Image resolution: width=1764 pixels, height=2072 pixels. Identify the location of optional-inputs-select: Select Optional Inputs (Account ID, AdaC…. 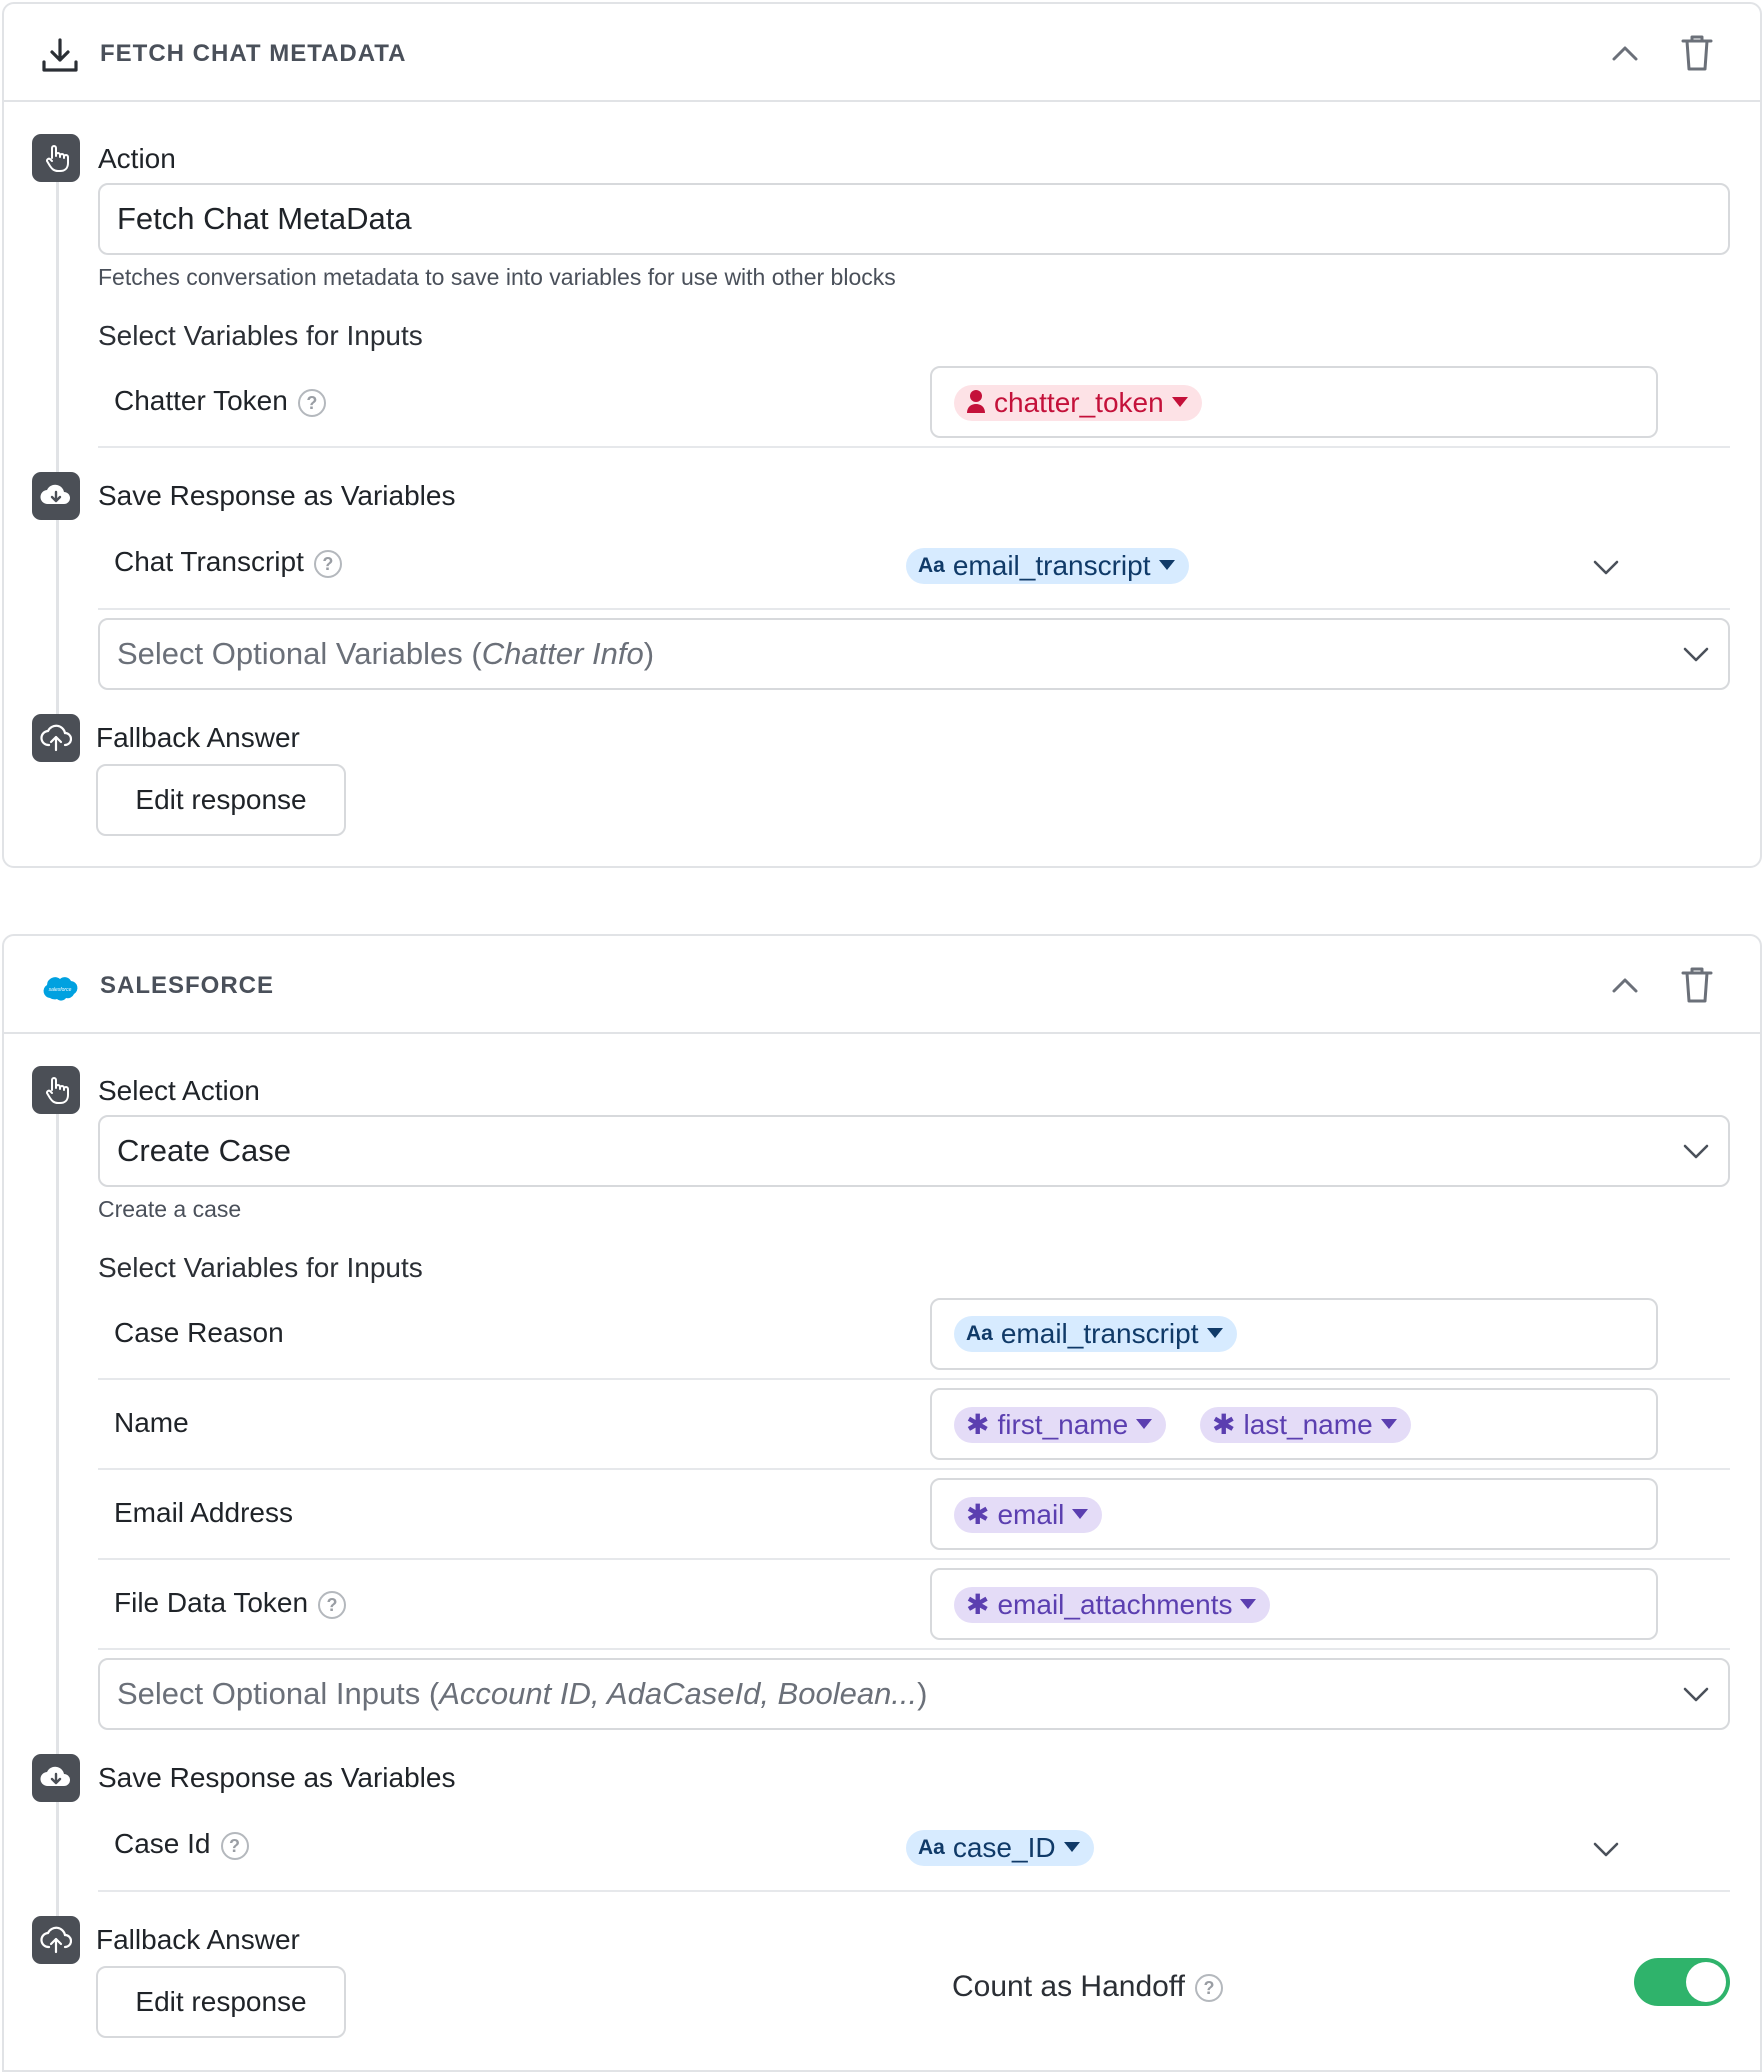
(914, 1694).